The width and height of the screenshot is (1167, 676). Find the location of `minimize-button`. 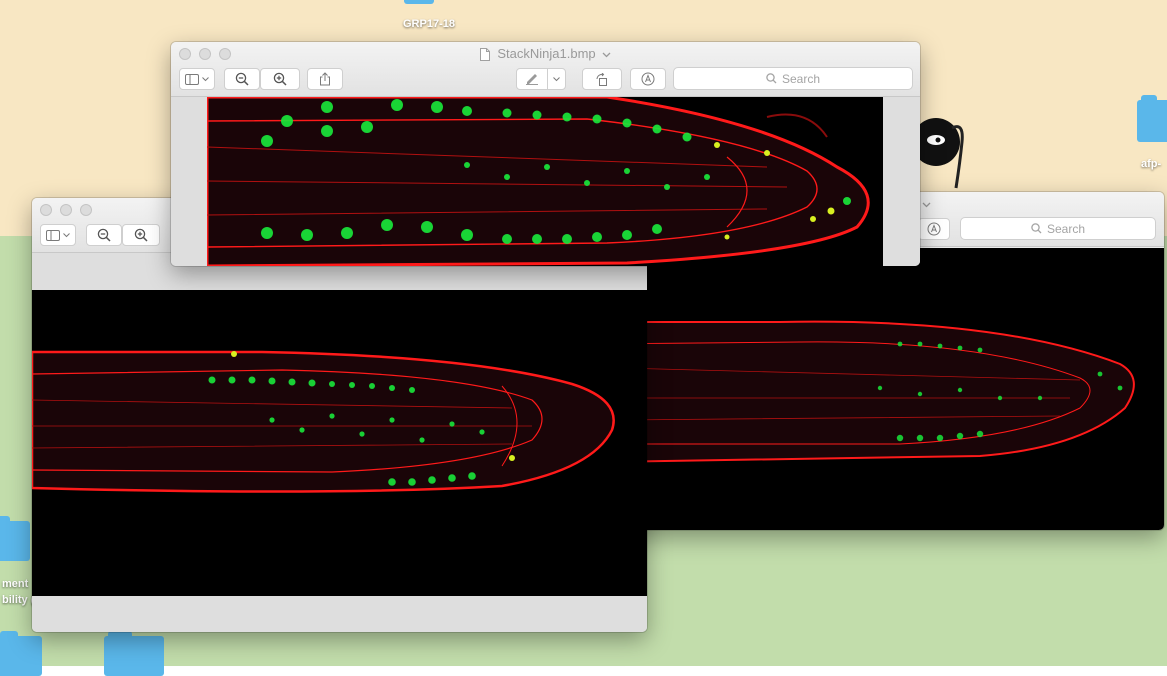

minimize-button is located at coordinates (66, 210).